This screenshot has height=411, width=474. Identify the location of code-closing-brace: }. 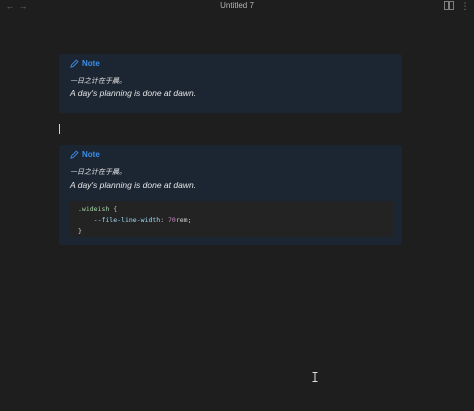
(80, 231).